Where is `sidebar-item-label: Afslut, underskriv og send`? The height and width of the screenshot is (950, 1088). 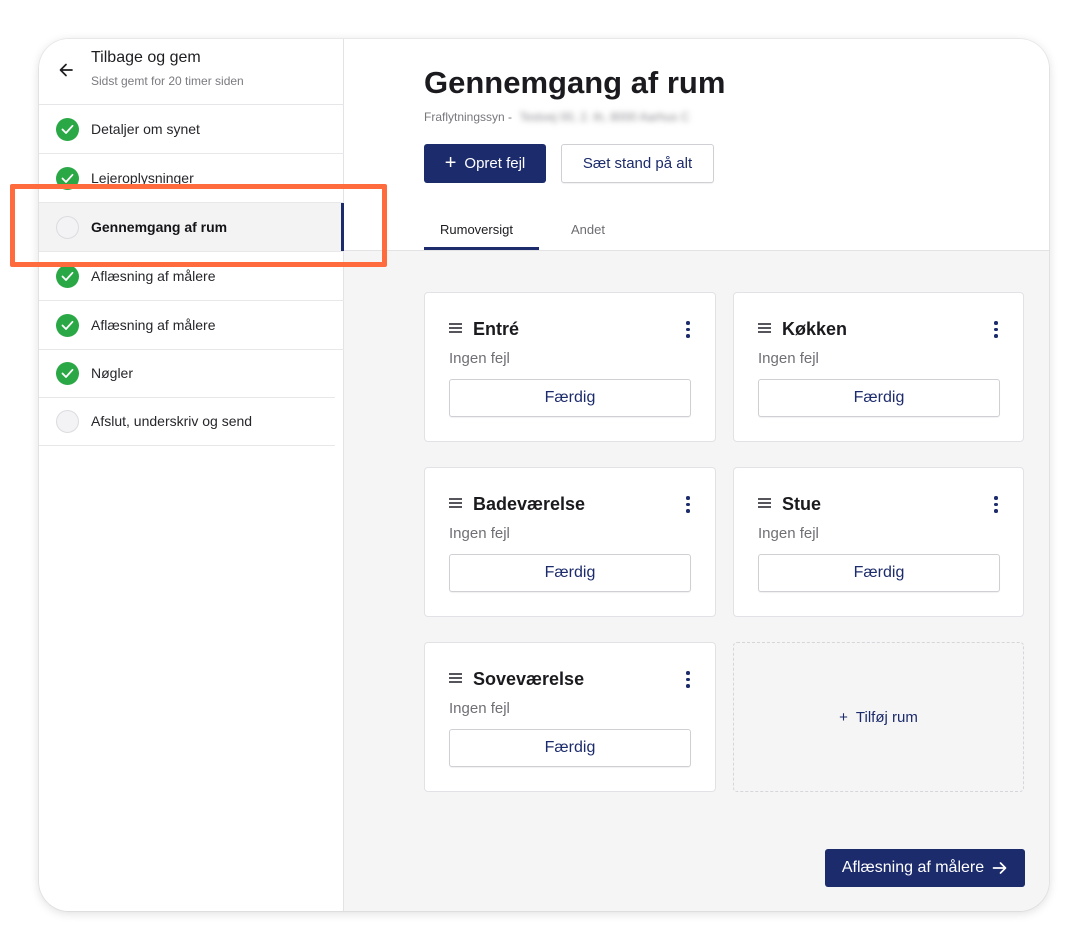 sidebar-item-label: Afslut, underskriv og send is located at coordinates (172, 421).